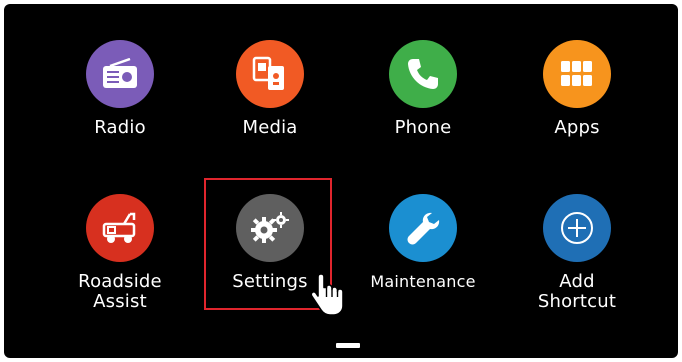 This screenshot has width=682, height=362. What do you see at coordinates (577, 301) in the screenshot?
I see `app-label-add-shortcut-line2: Shortcut` at bounding box center [577, 301].